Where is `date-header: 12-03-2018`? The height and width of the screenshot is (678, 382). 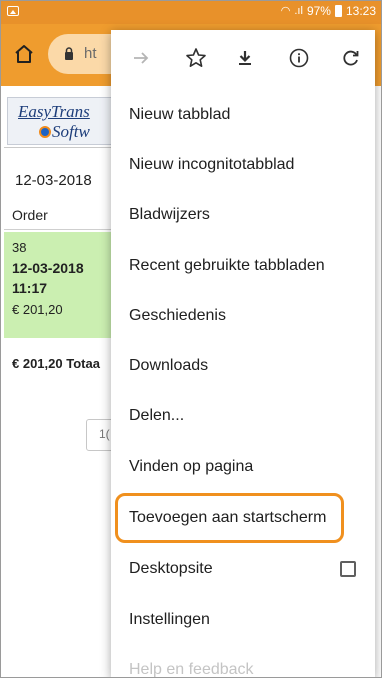
date-header: 12-03-2018 is located at coordinates (53, 180).